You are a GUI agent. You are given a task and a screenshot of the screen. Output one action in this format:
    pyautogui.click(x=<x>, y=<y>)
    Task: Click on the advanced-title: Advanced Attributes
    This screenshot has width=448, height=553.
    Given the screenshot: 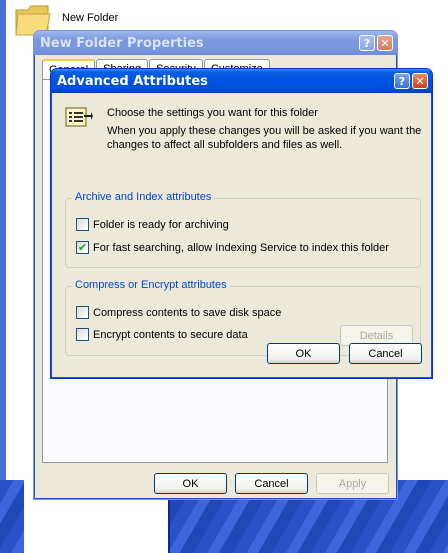 What is the action you would take?
    pyautogui.click(x=132, y=81)
    